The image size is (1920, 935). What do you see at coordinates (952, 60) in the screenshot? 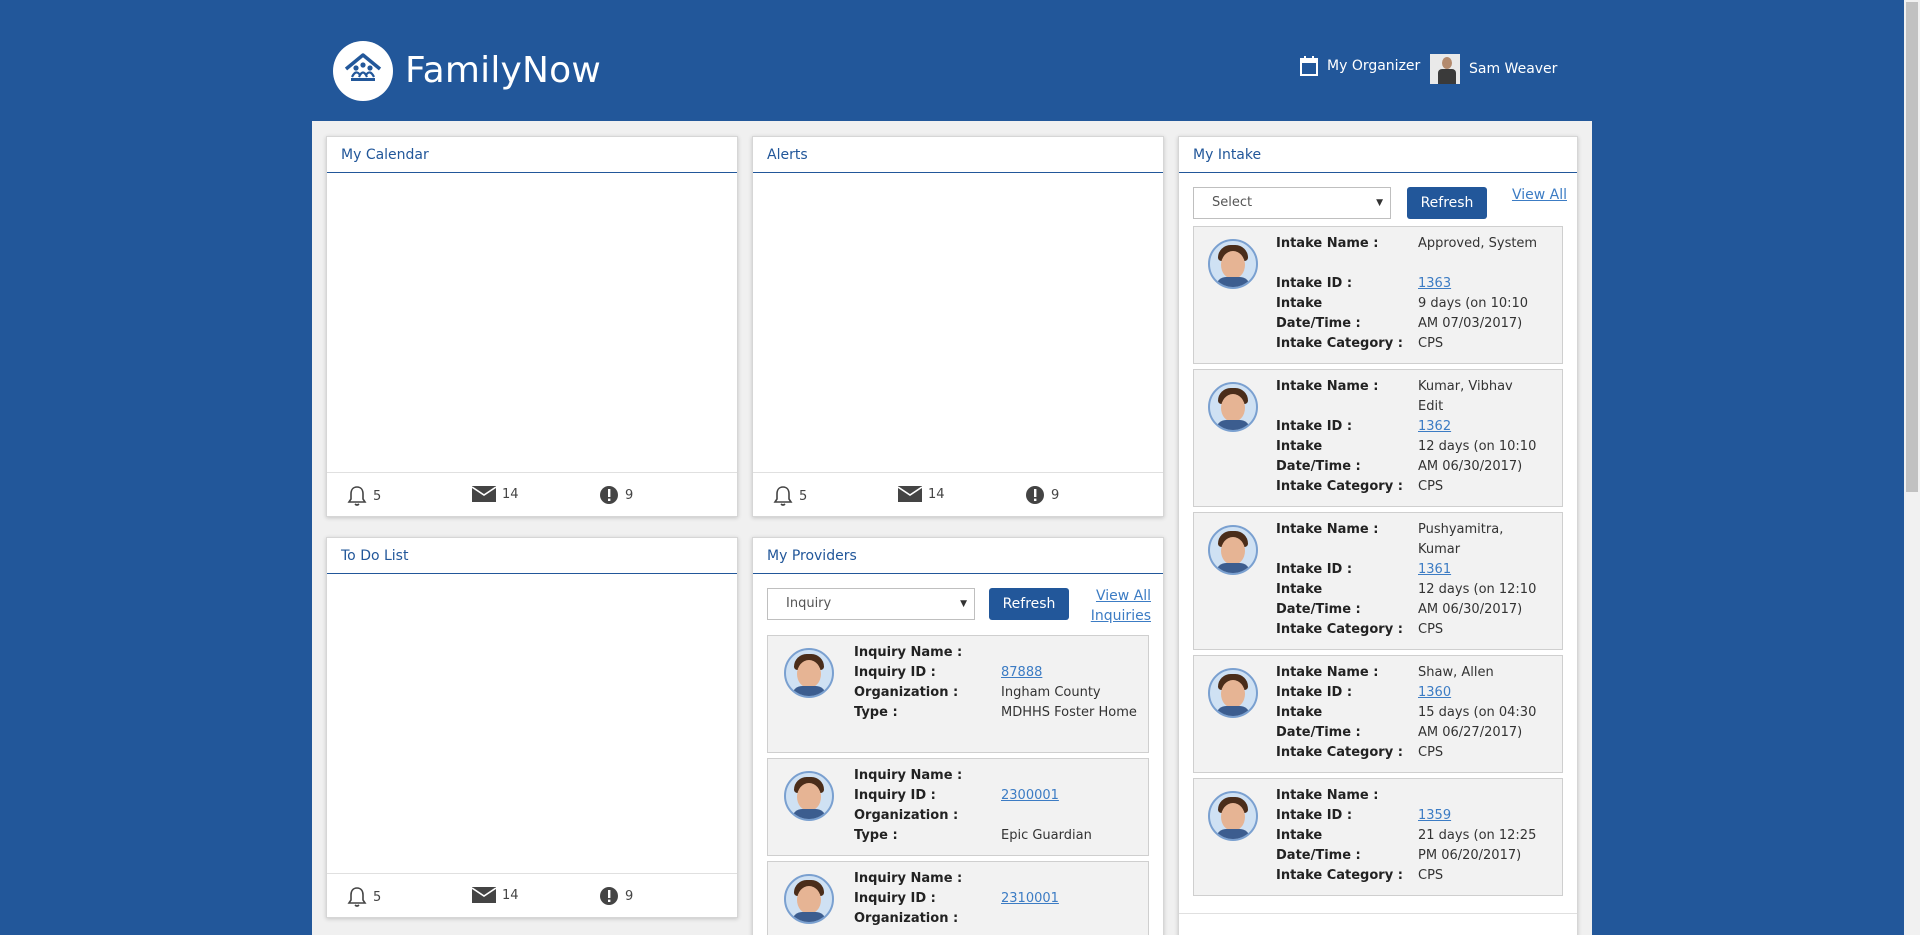
I see `app-header: FamilyNow My Organizer Sam Weaver` at bounding box center [952, 60].